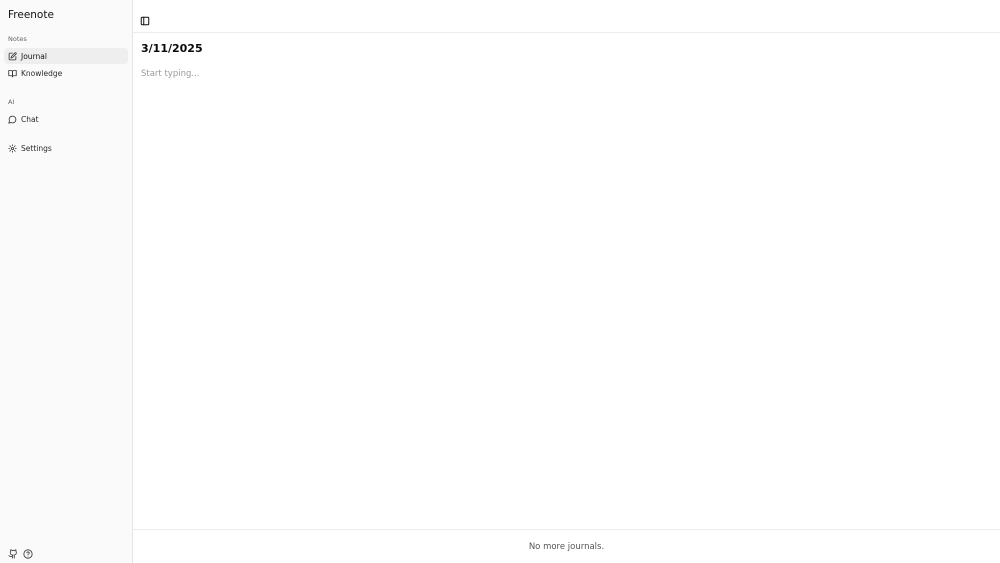 This screenshot has height=563, width=1000. Describe the element at coordinates (31, 15) in the screenshot. I see `app-title: Freenote` at that location.